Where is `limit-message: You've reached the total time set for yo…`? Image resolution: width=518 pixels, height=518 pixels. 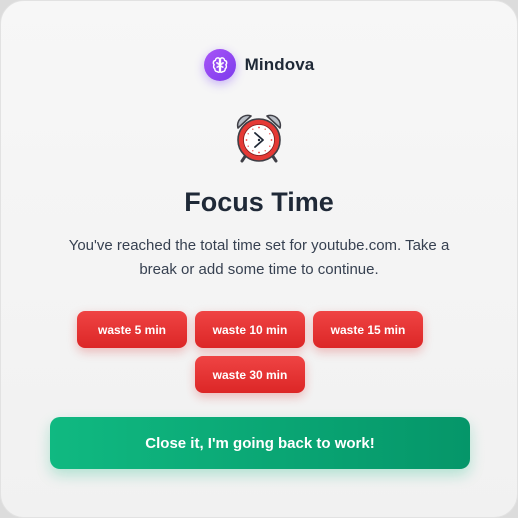
limit-message: You've reached the total time set for yo… is located at coordinates (259, 257).